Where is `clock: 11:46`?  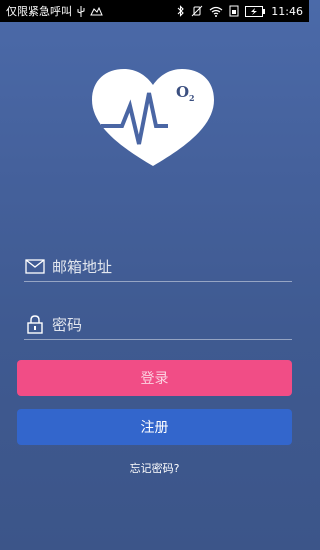
clock: 11:46 is located at coordinates (287, 11).